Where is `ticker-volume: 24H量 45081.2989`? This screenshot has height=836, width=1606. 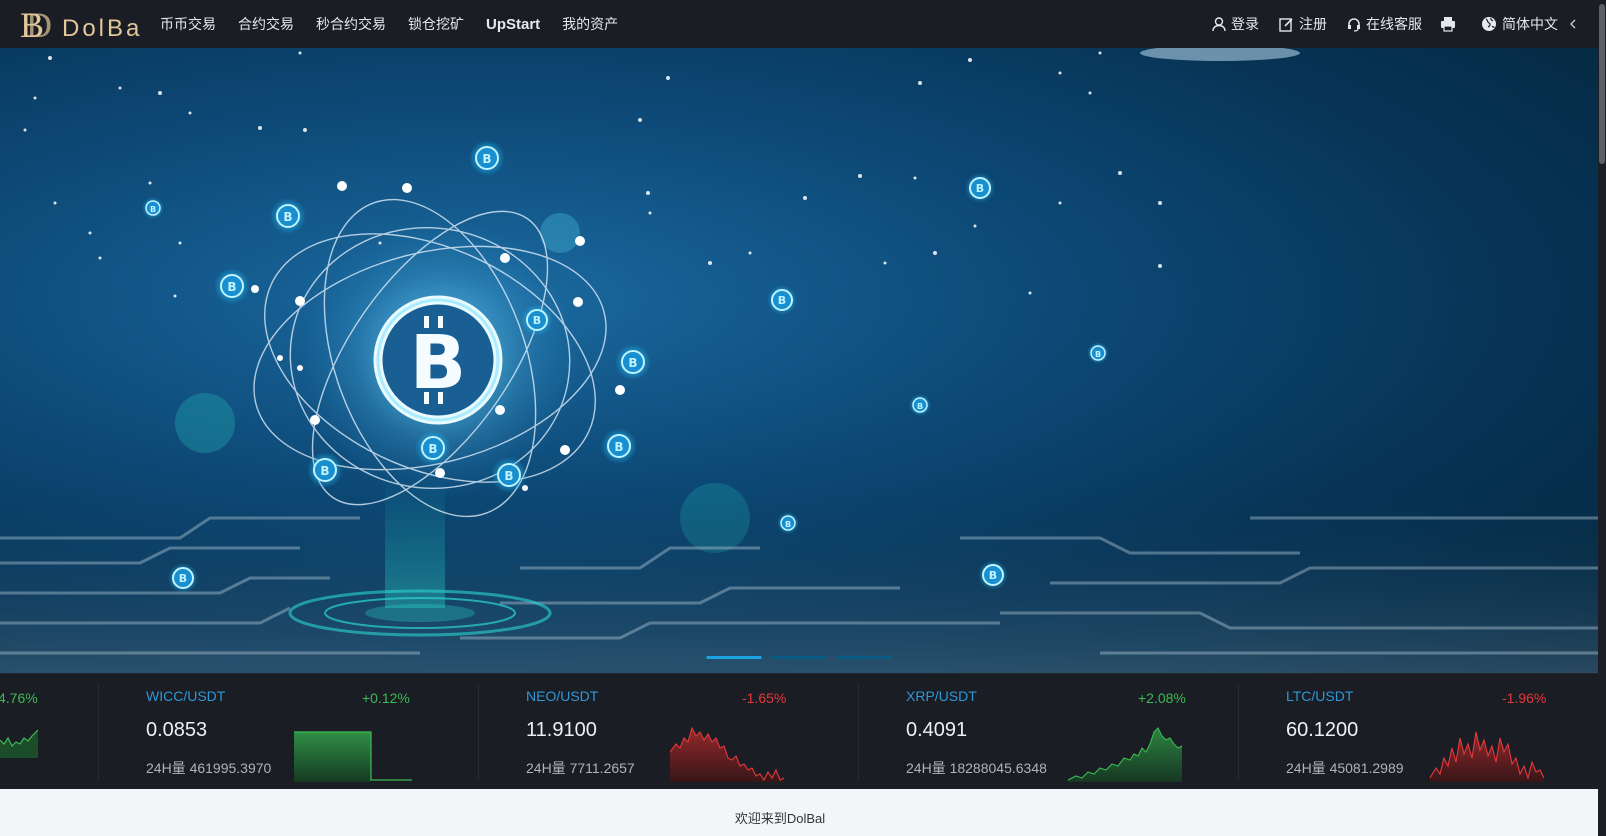
ticker-volume: 24H量 45081.2989 is located at coordinates (1345, 768).